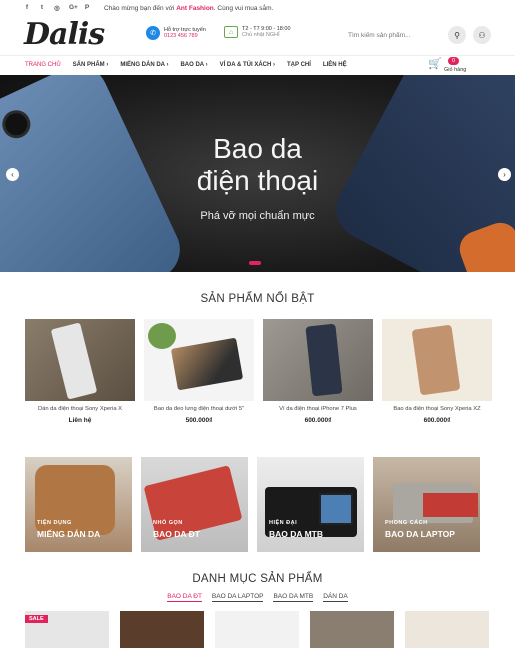 The width and height of the screenshot is (515, 648). Describe the element at coordinates (176, 534) in the screenshot. I see `banner-title: BAO DA ĐT` at that location.